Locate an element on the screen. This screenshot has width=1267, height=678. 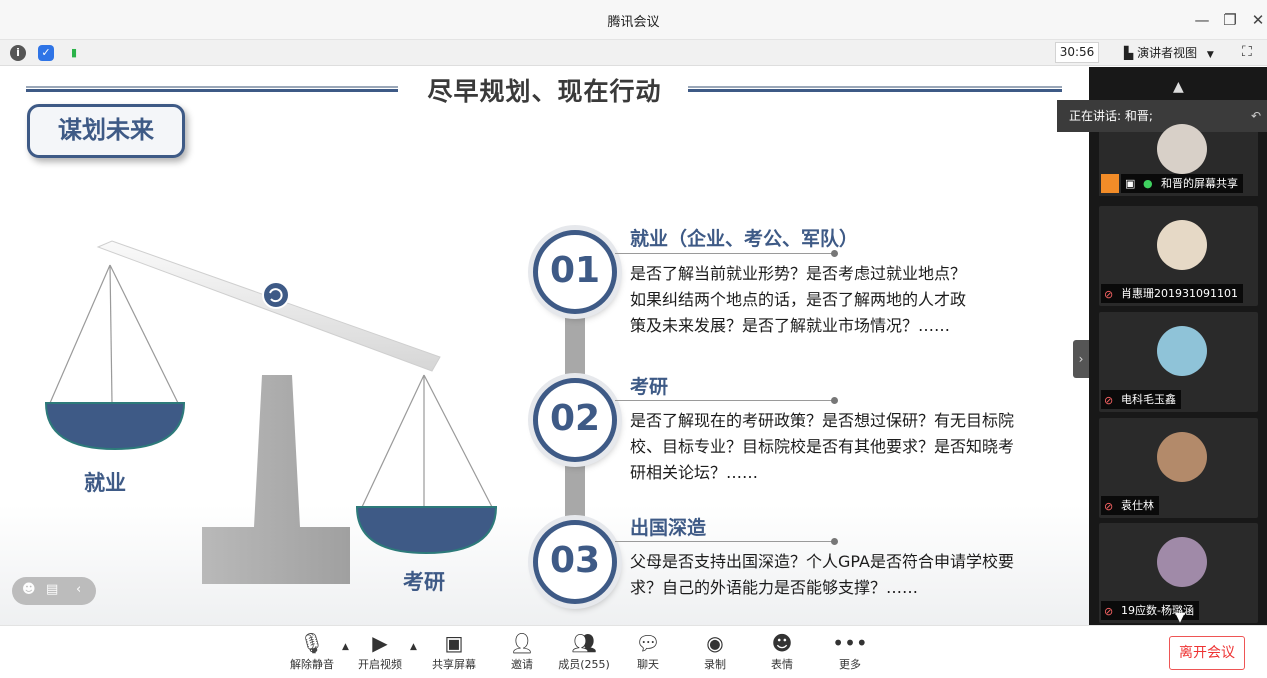
scale-pivot is located at coordinates (276, 295).